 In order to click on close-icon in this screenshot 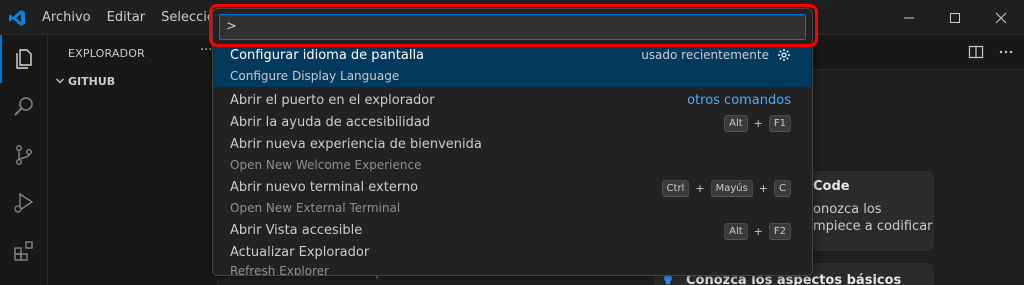, I will do `click(1001, 17)`.